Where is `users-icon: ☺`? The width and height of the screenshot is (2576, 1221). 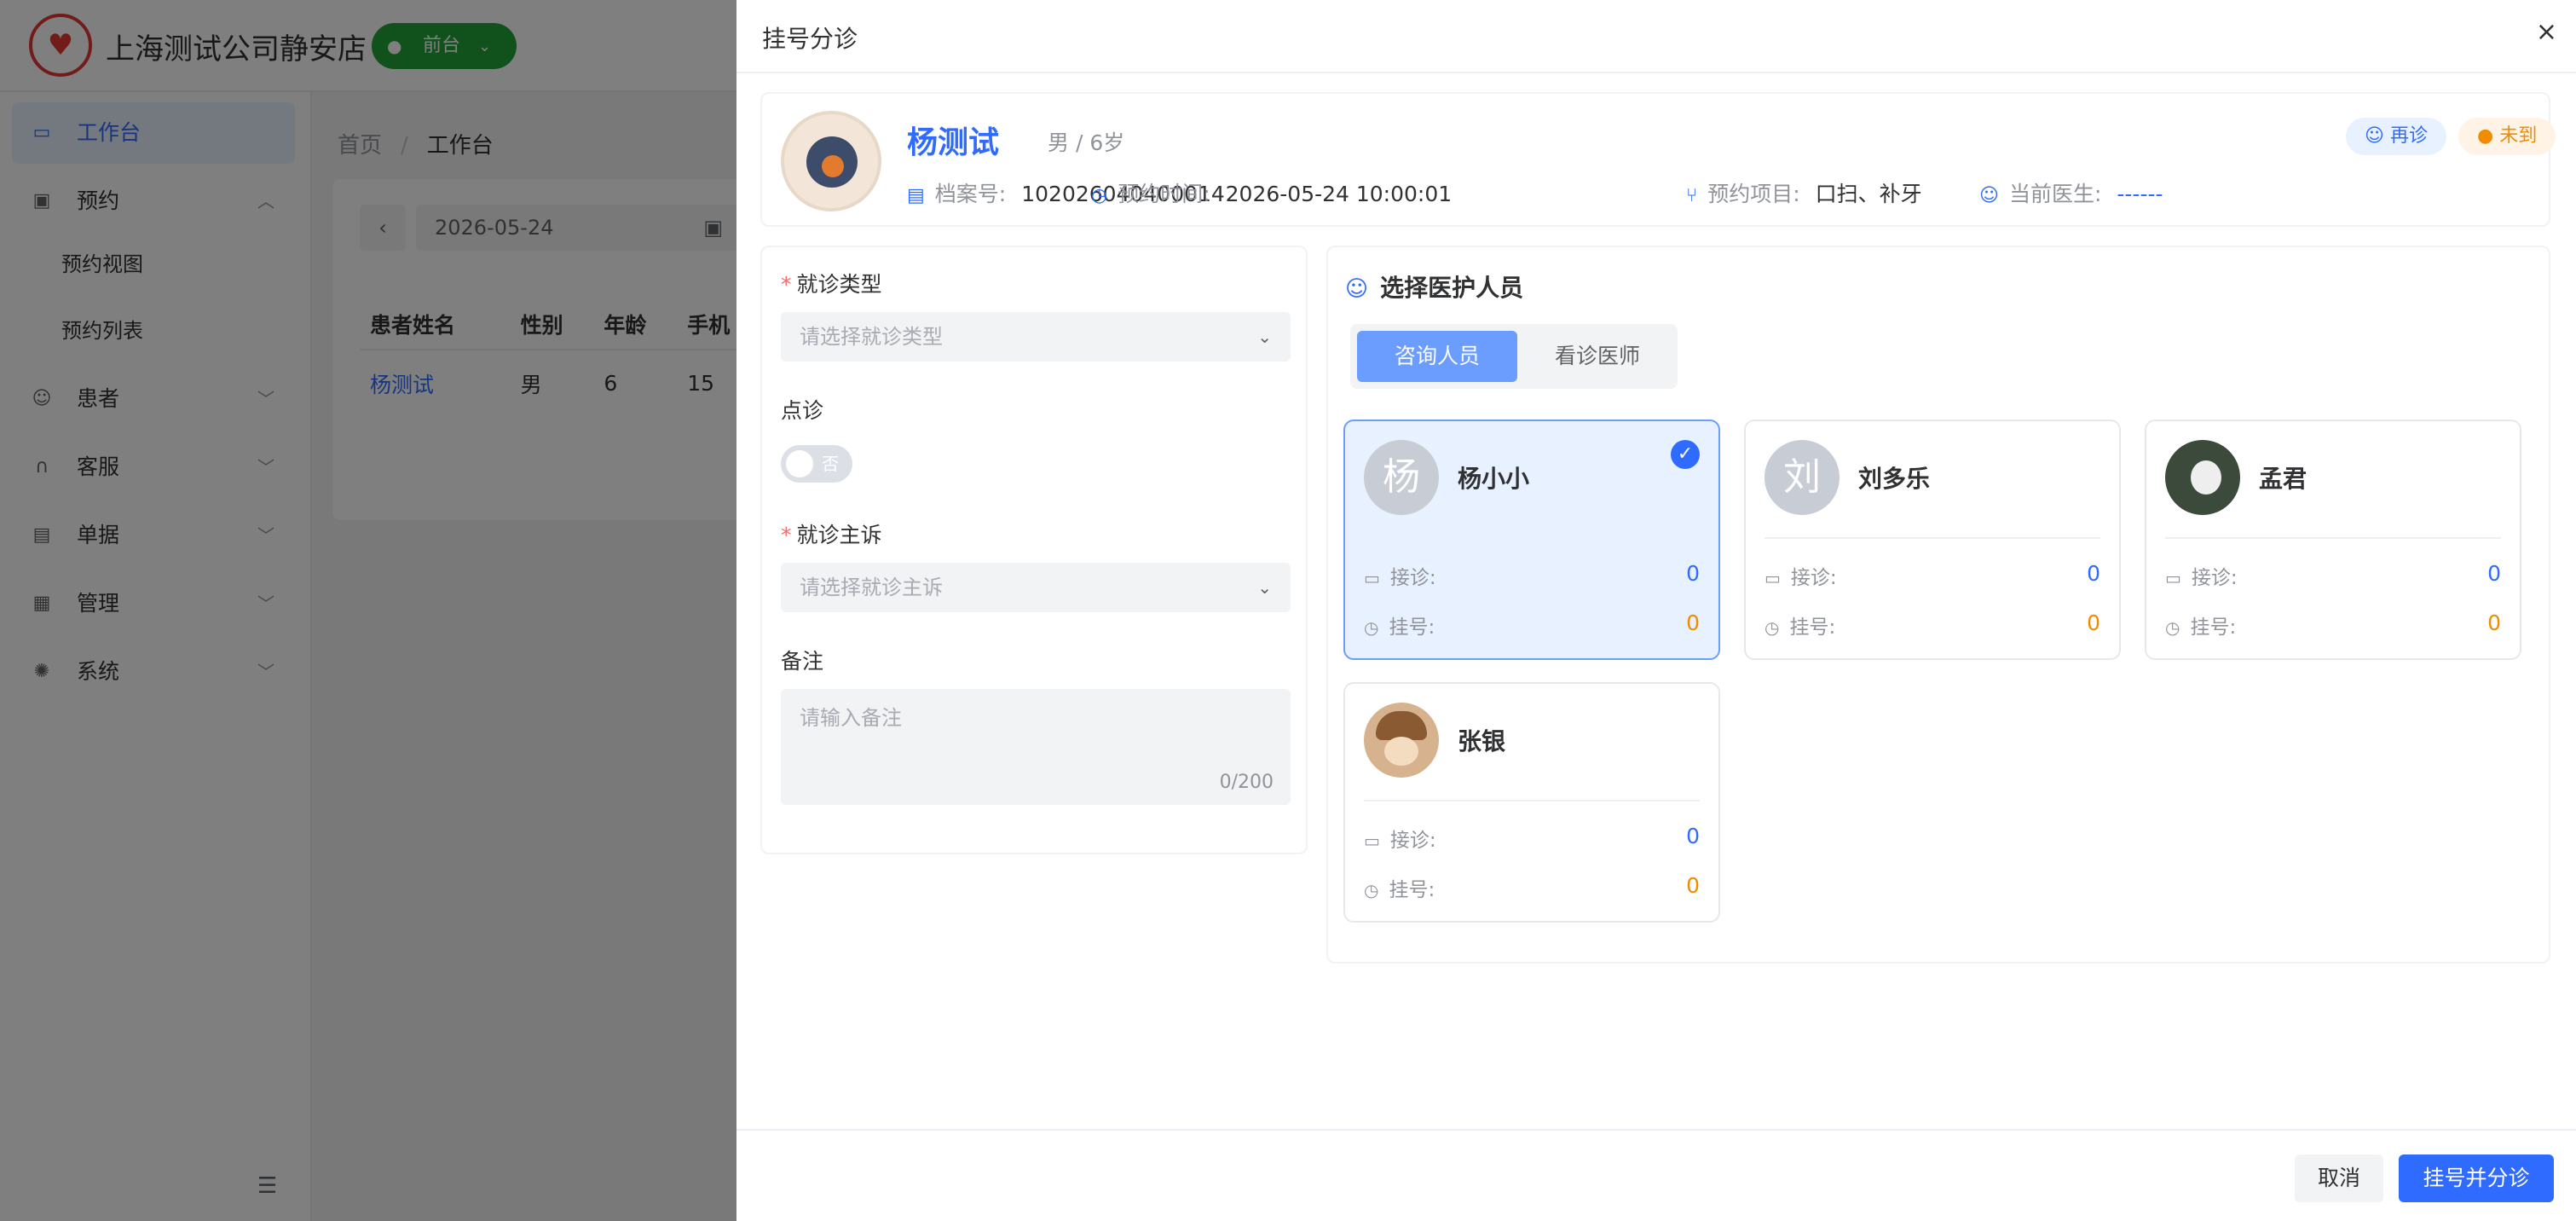 users-icon: ☺ is located at coordinates (1357, 289).